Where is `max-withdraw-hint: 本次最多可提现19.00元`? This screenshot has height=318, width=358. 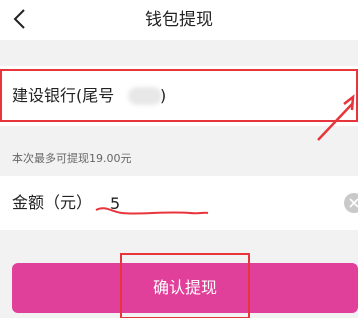
max-withdraw-hint: 本次最多可提现19.00元 is located at coordinates (72, 158).